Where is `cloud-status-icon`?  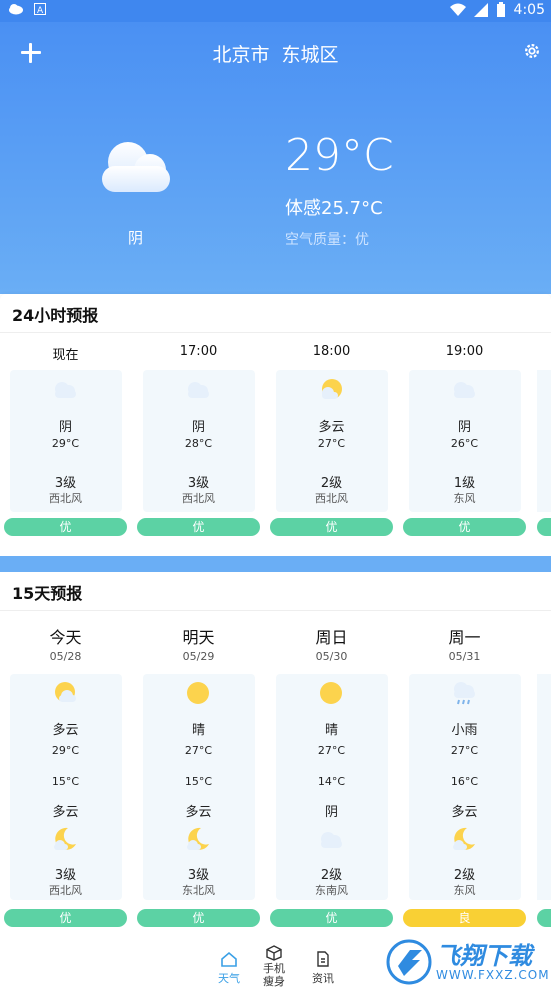 cloud-status-icon is located at coordinates (16, 9).